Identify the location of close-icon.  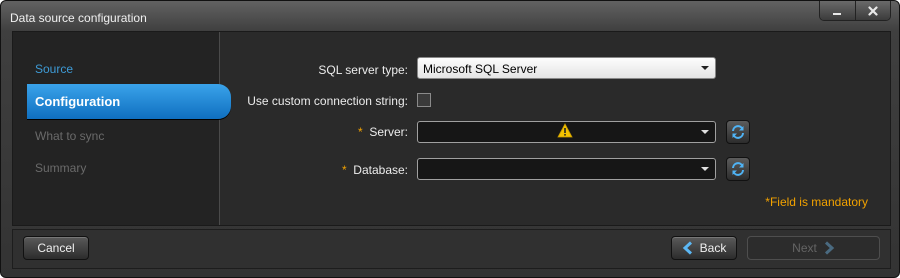
(873, 10).